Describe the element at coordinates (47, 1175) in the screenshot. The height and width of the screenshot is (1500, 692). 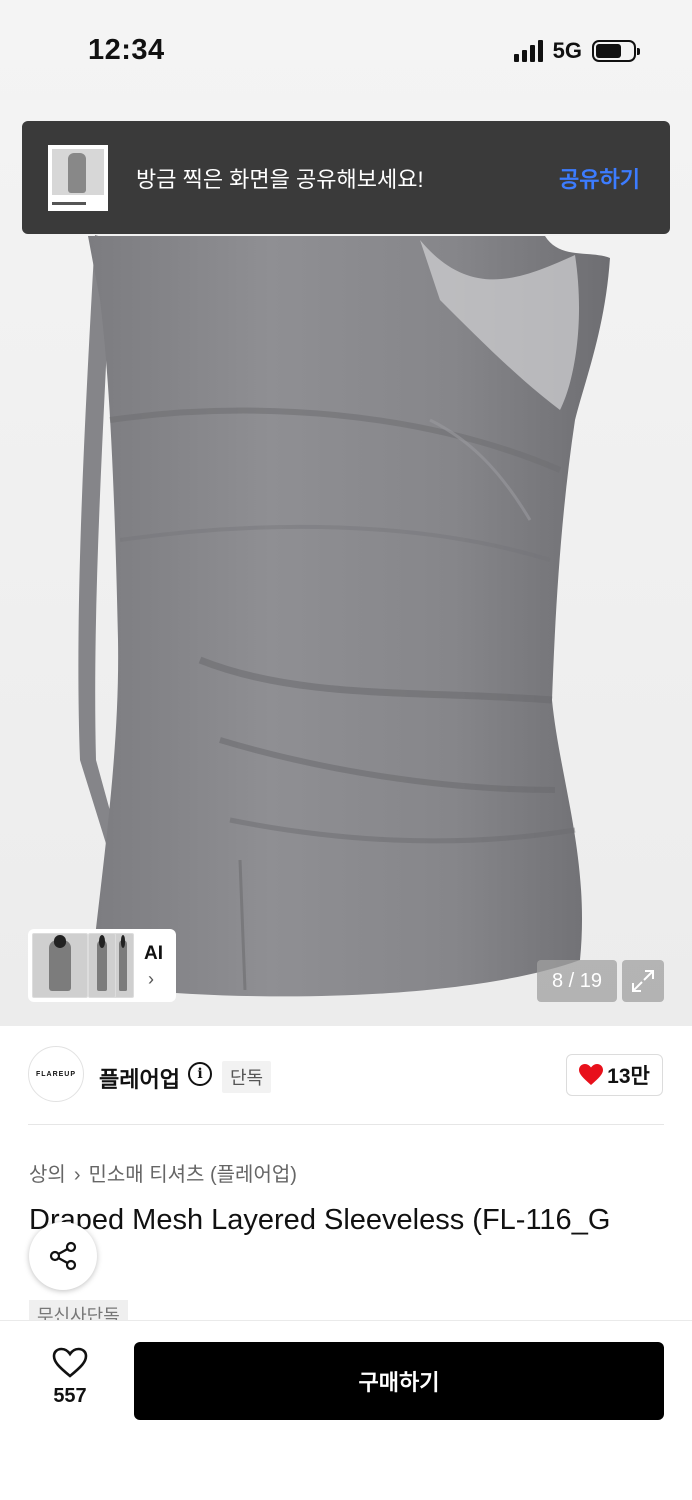
I see `breadcrumb-category: 상의` at that location.